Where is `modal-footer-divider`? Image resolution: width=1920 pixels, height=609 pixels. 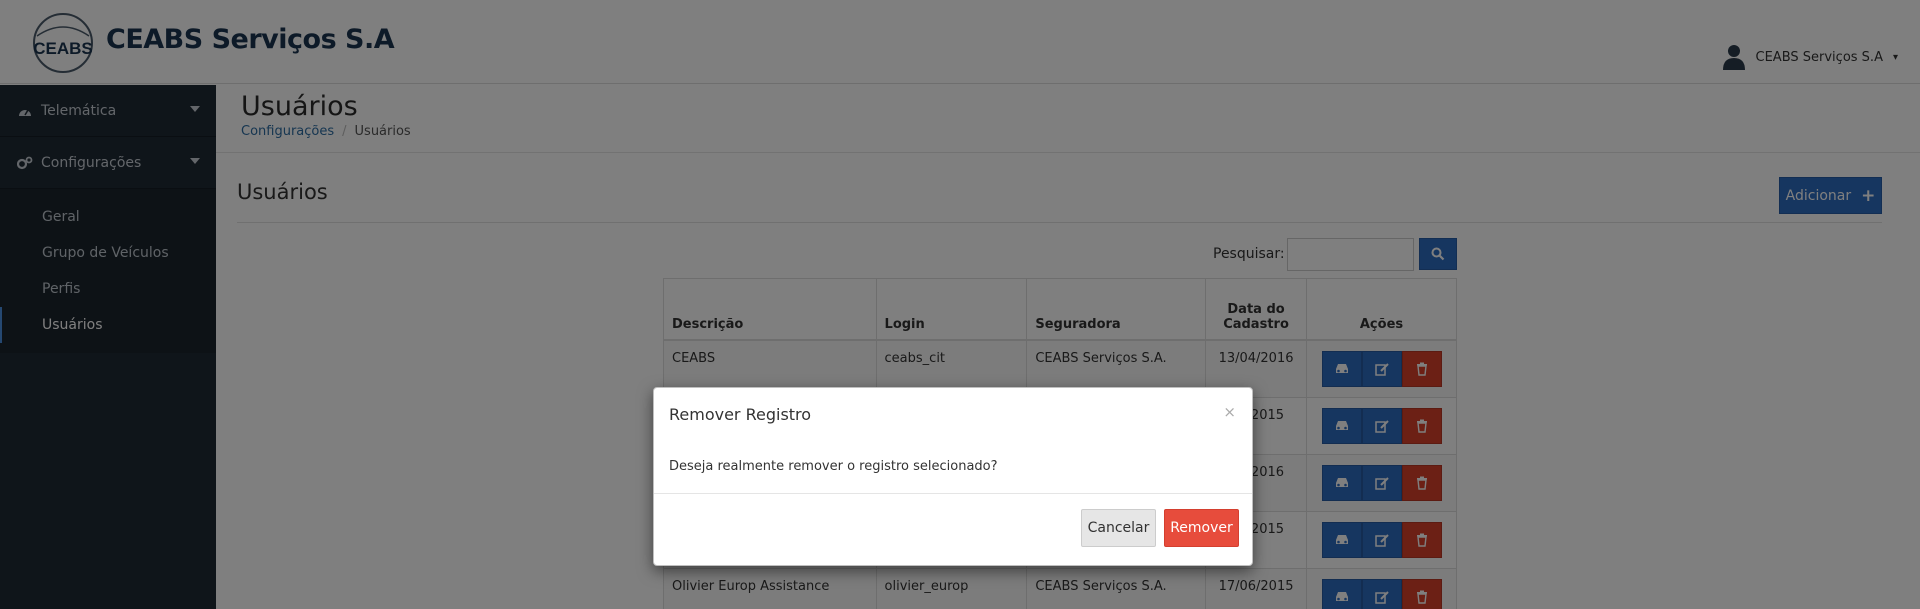 modal-footer-divider is located at coordinates (953, 493).